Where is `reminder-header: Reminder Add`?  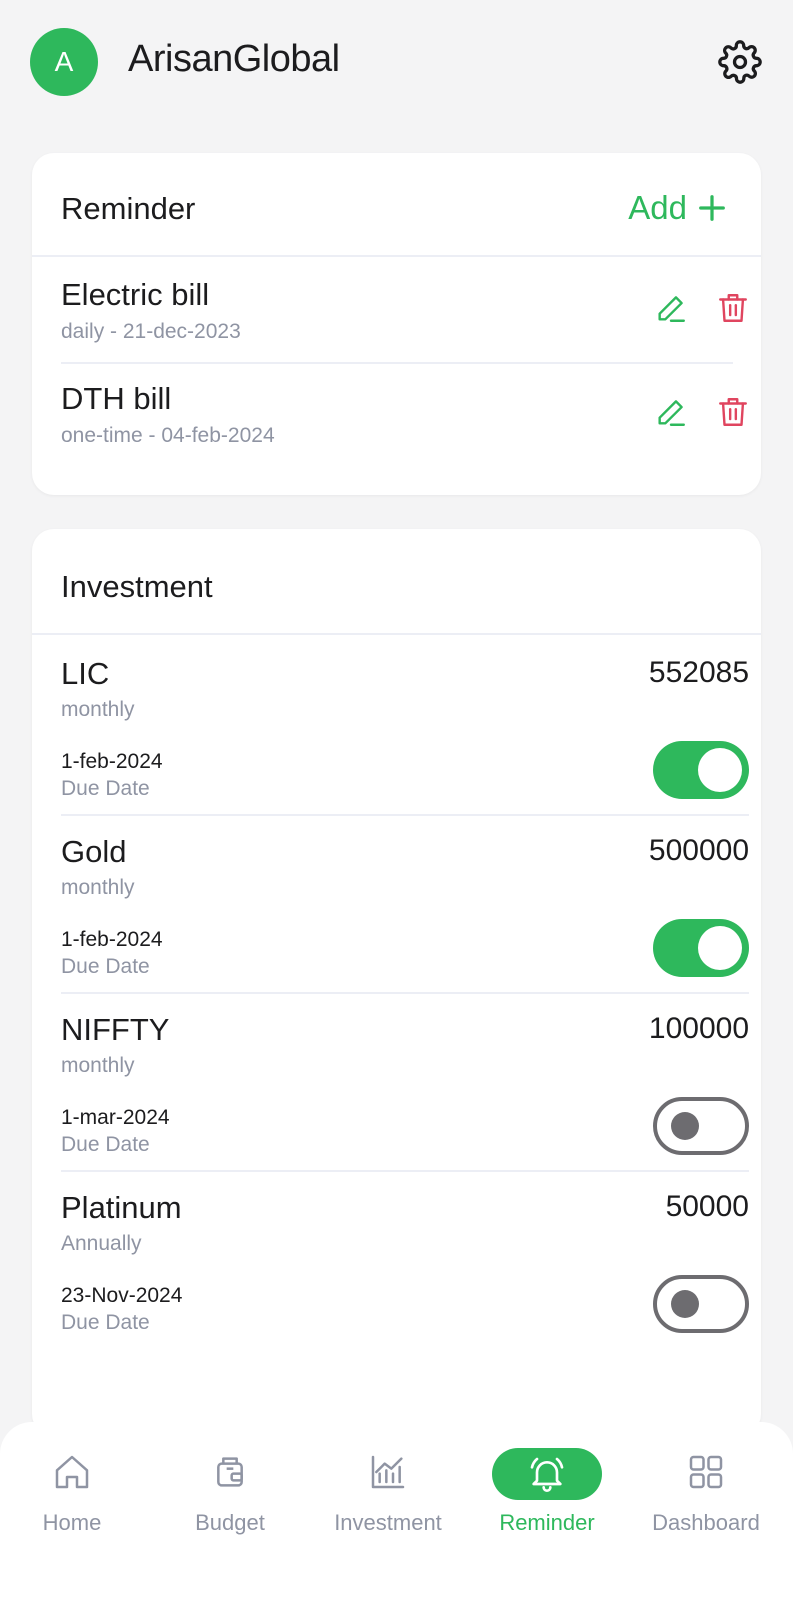 reminder-header: Reminder Add is located at coordinates (396, 205).